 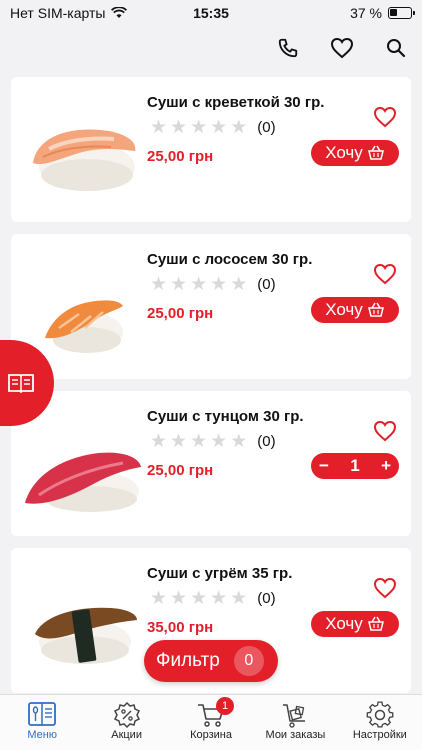 What do you see at coordinates (86, 635) in the screenshot?
I see `product-image-eel-sushi` at bounding box center [86, 635].